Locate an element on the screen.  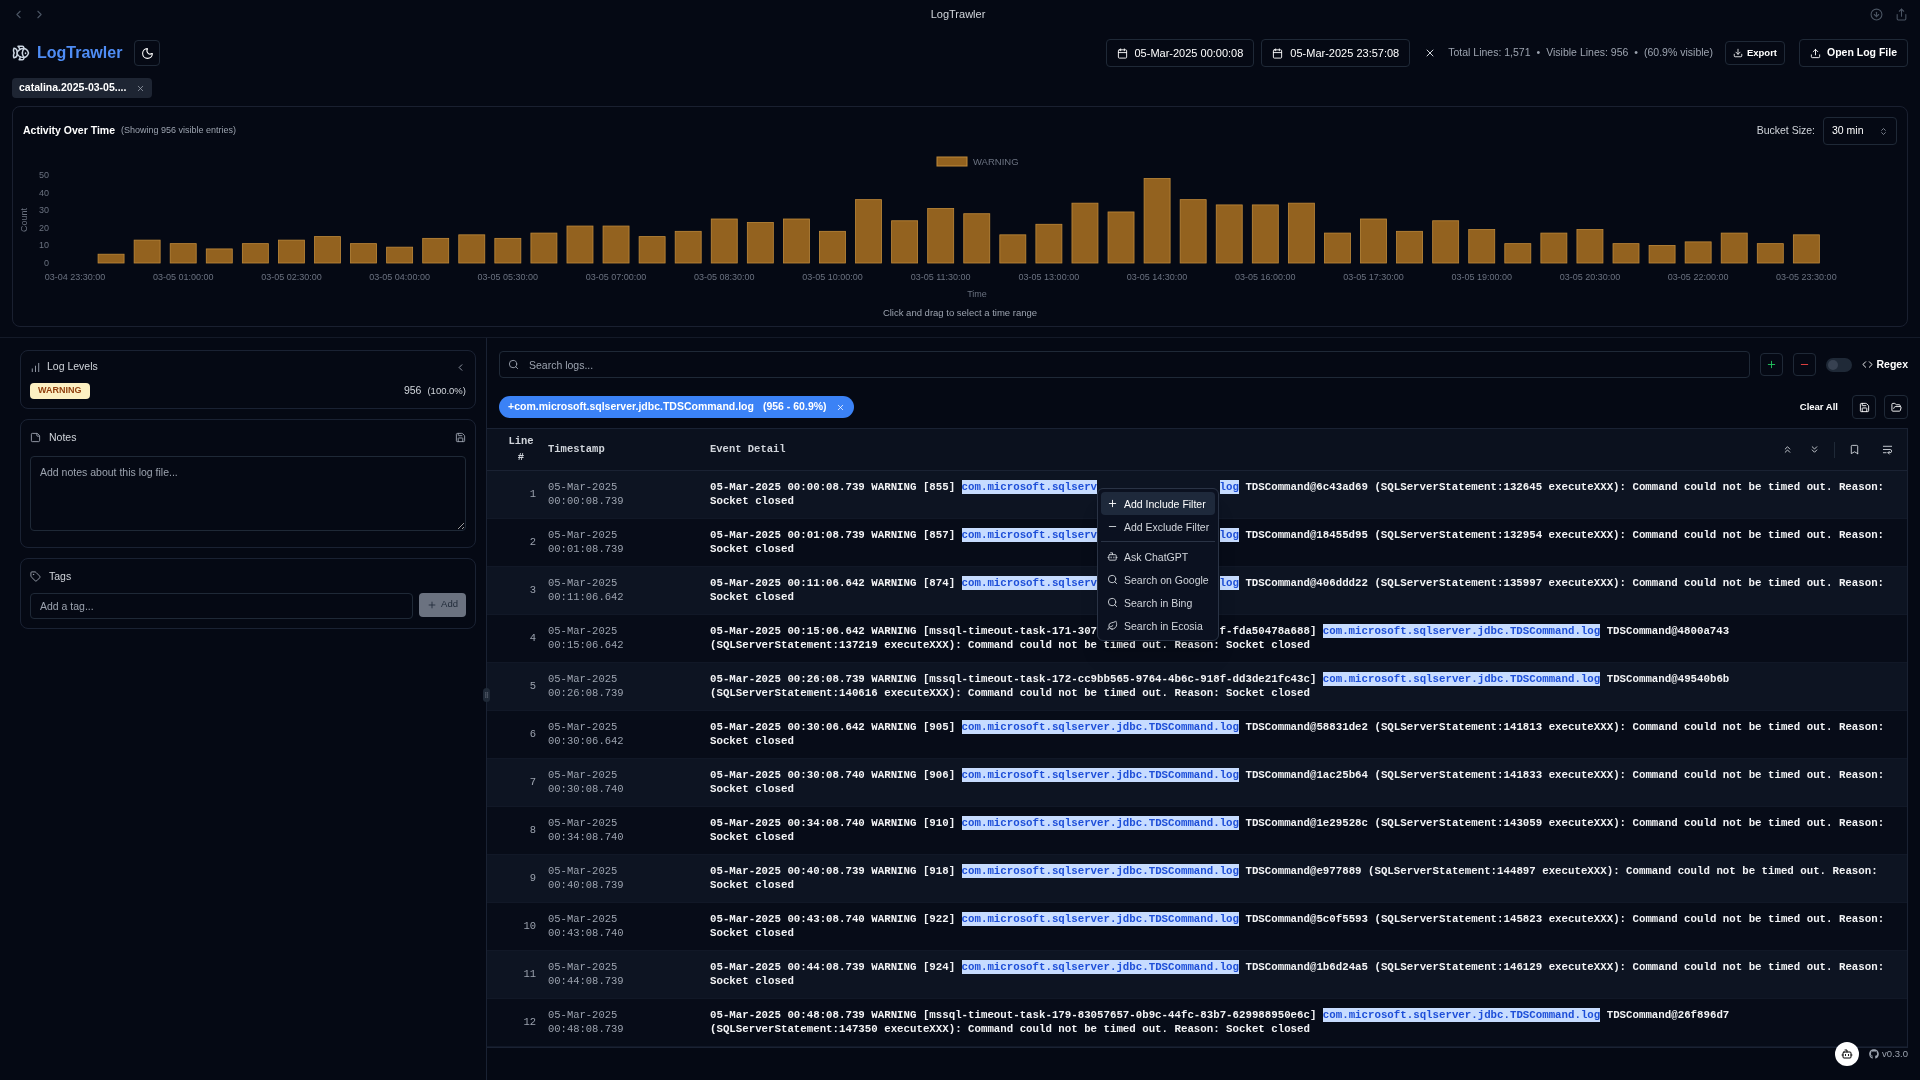
line-number: 8 is located at coordinates (532, 831).